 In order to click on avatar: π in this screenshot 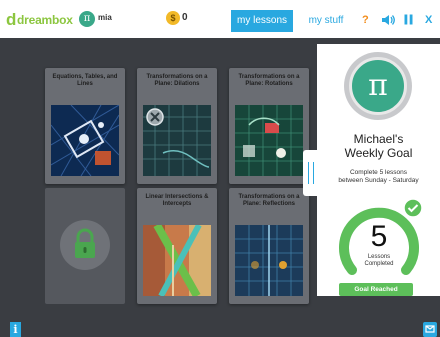, I will do `click(87, 19)`.